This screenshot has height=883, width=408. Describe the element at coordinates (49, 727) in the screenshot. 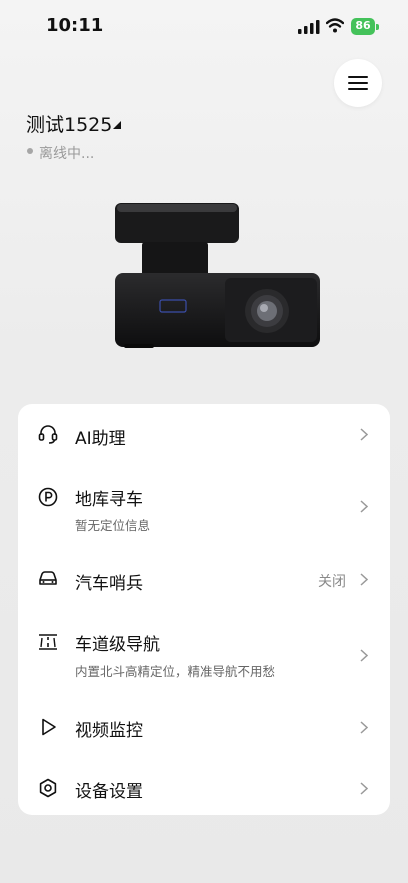

I see `play-icon` at that location.